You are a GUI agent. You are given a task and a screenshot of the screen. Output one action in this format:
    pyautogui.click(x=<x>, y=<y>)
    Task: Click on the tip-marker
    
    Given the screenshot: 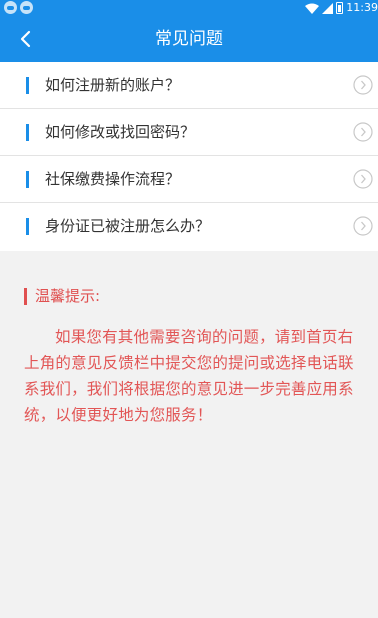 What is the action you would take?
    pyautogui.click(x=25, y=296)
    